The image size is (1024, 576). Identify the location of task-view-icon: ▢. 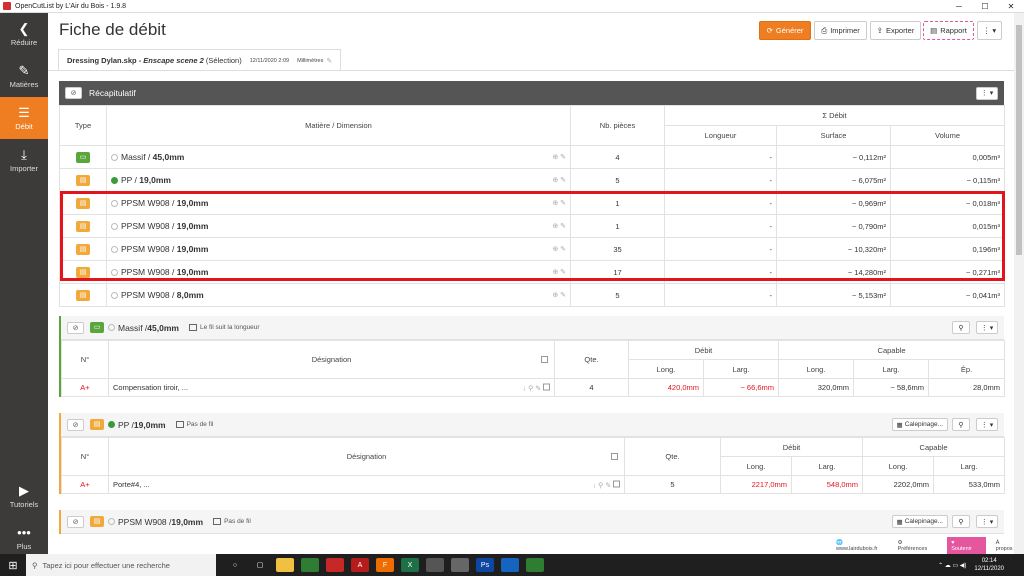
(260, 565).